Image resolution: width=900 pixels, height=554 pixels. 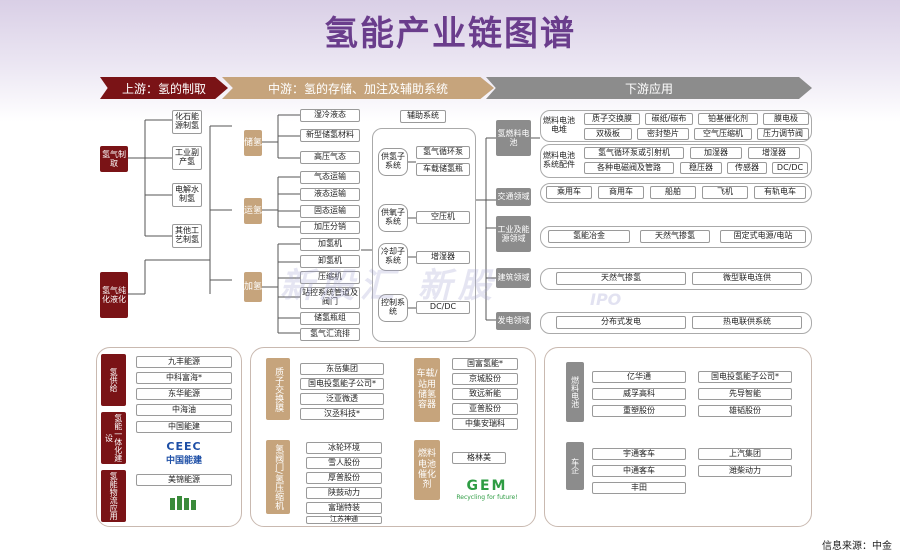 I want to click on supply-1: 中科富海*, so click(x=184, y=378).